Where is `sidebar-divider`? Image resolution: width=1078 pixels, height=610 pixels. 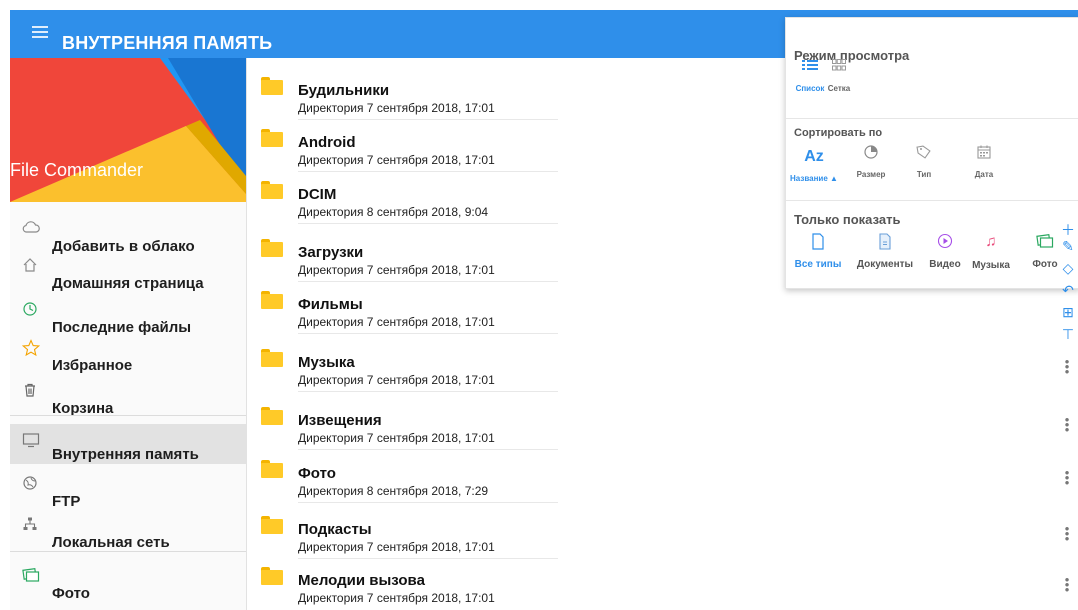
sidebar-divider is located at coordinates (128, 415).